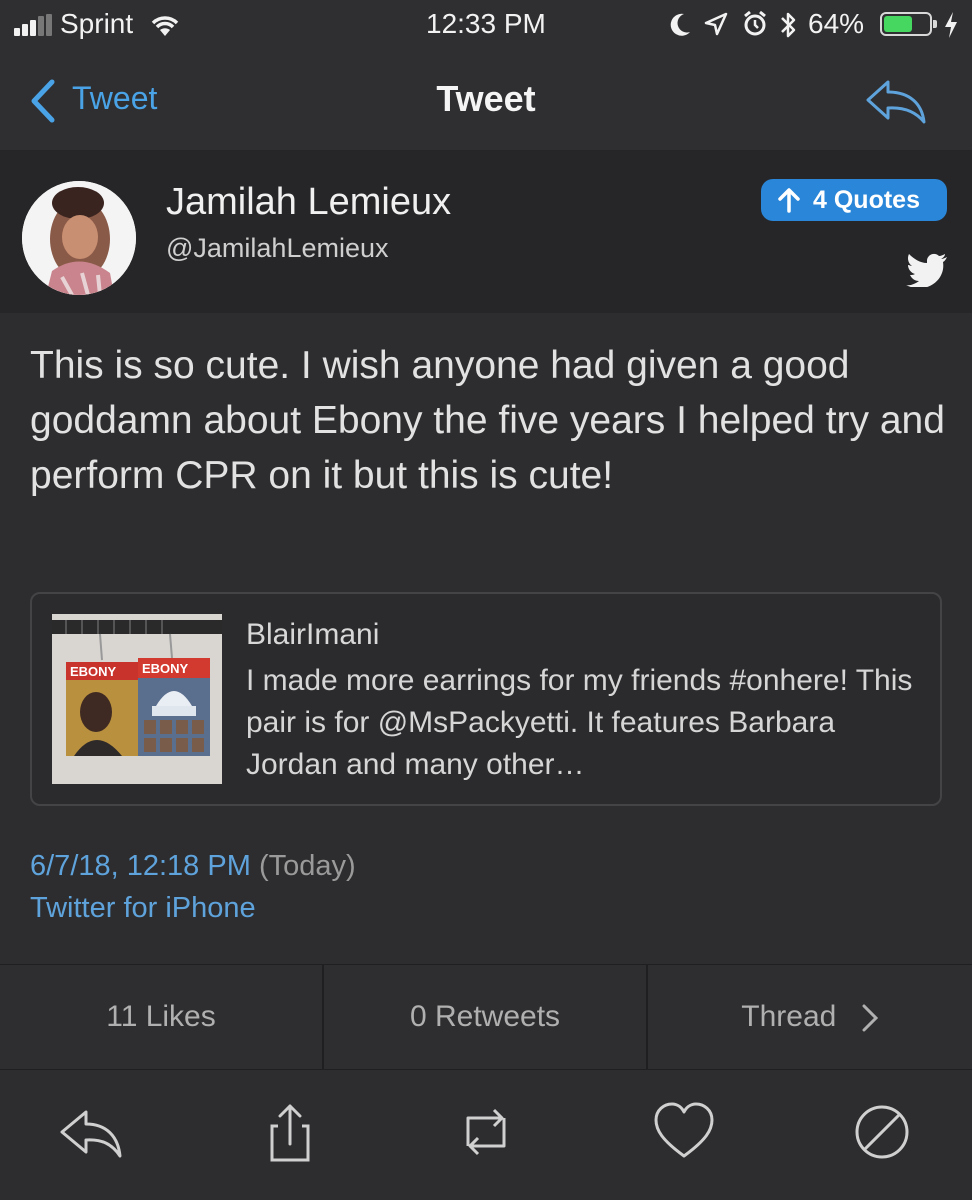 Image resolution: width=972 pixels, height=1200 pixels. What do you see at coordinates (870, 1018) in the screenshot?
I see `chevron-right-icon` at bounding box center [870, 1018].